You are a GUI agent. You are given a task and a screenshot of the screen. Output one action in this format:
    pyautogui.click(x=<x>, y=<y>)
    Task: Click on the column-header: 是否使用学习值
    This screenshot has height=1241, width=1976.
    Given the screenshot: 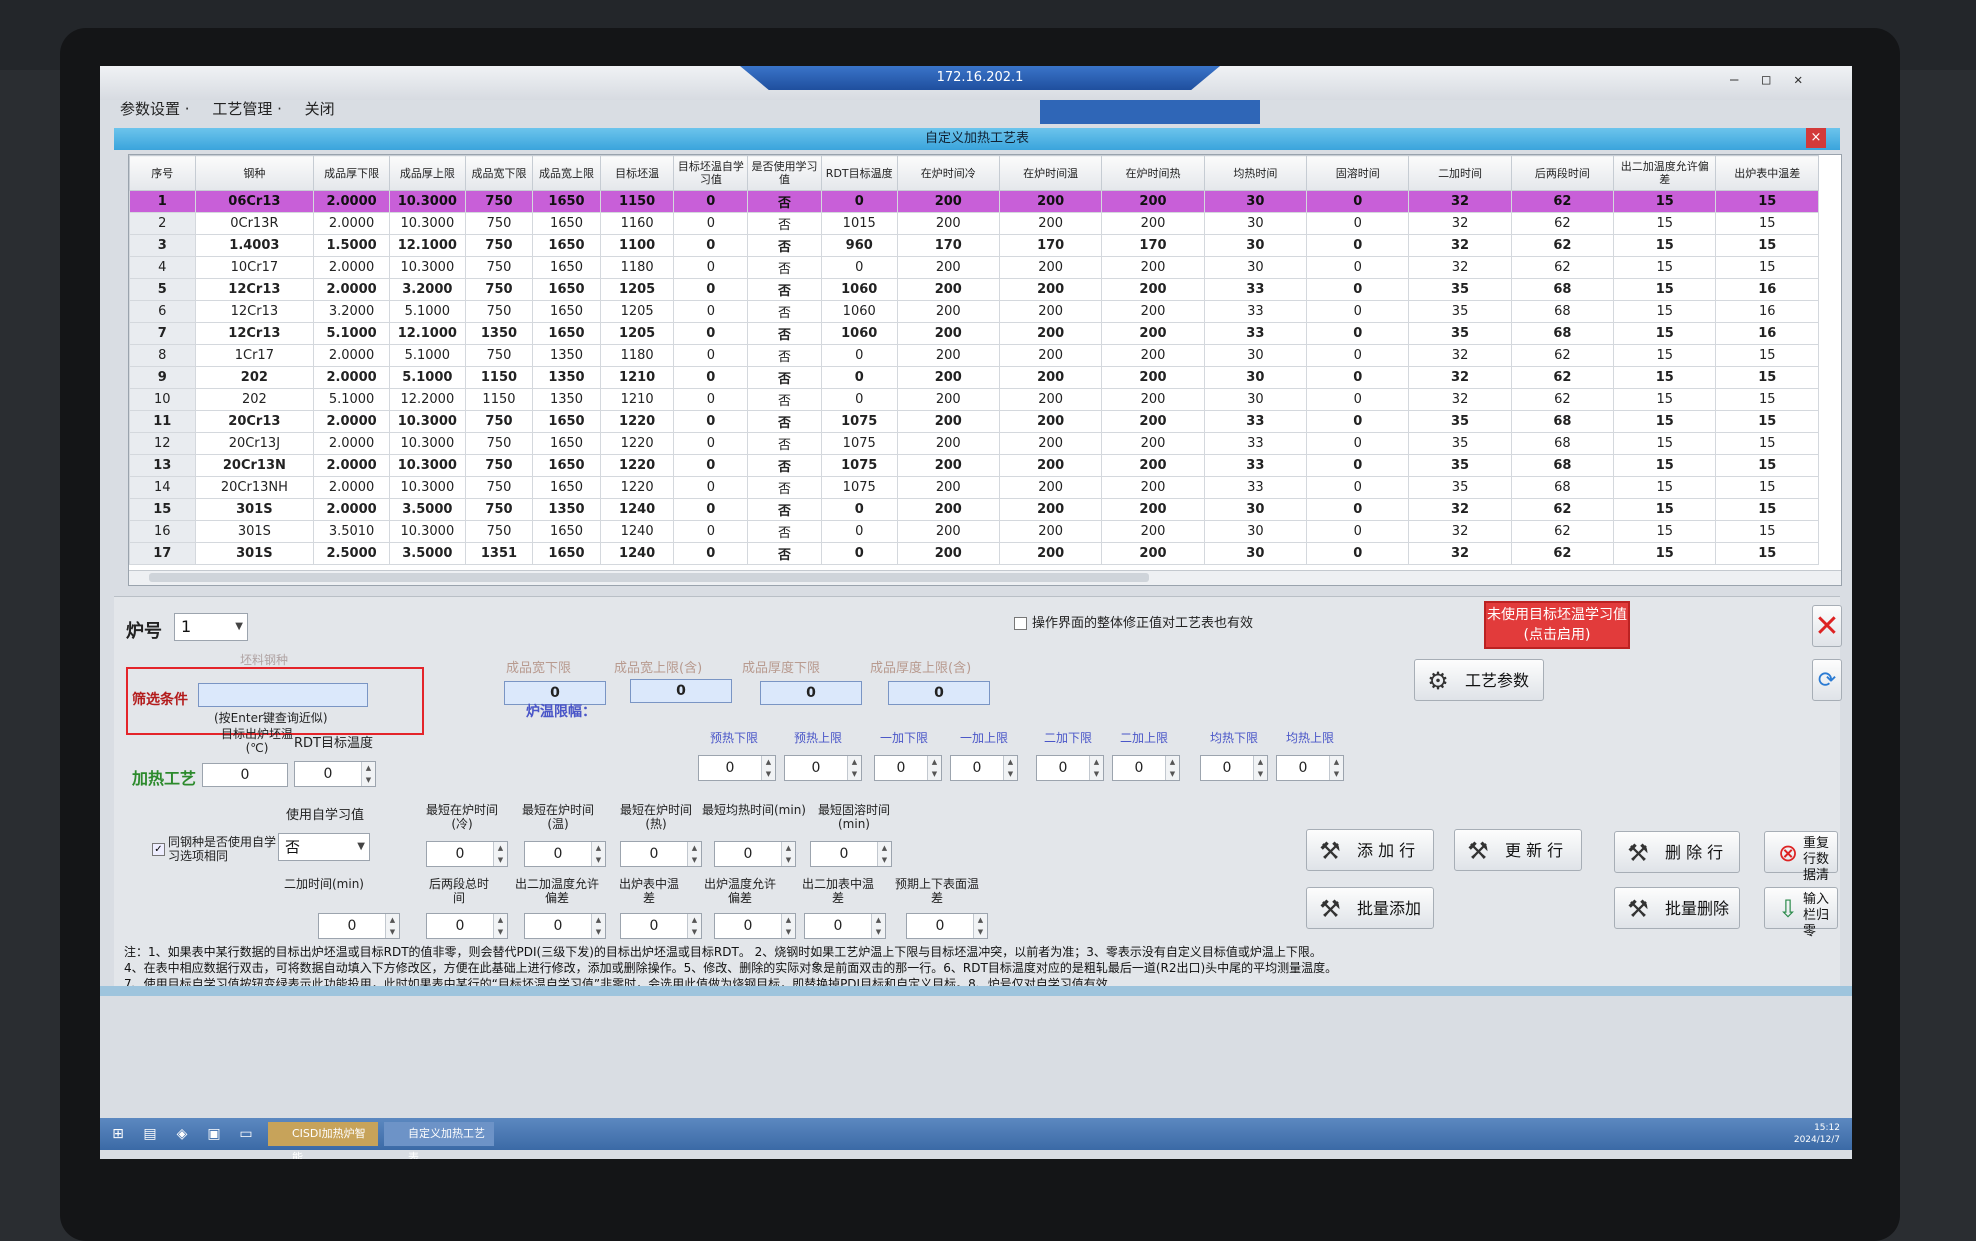 What is the action you would take?
    pyautogui.click(x=784, y=173)
    